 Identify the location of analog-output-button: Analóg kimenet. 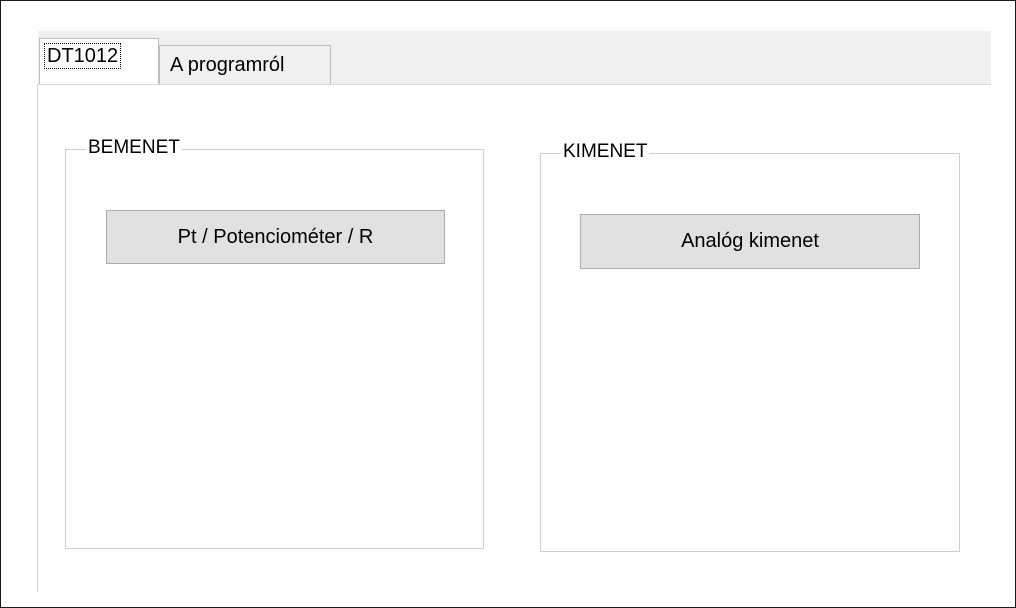
(750, 241).